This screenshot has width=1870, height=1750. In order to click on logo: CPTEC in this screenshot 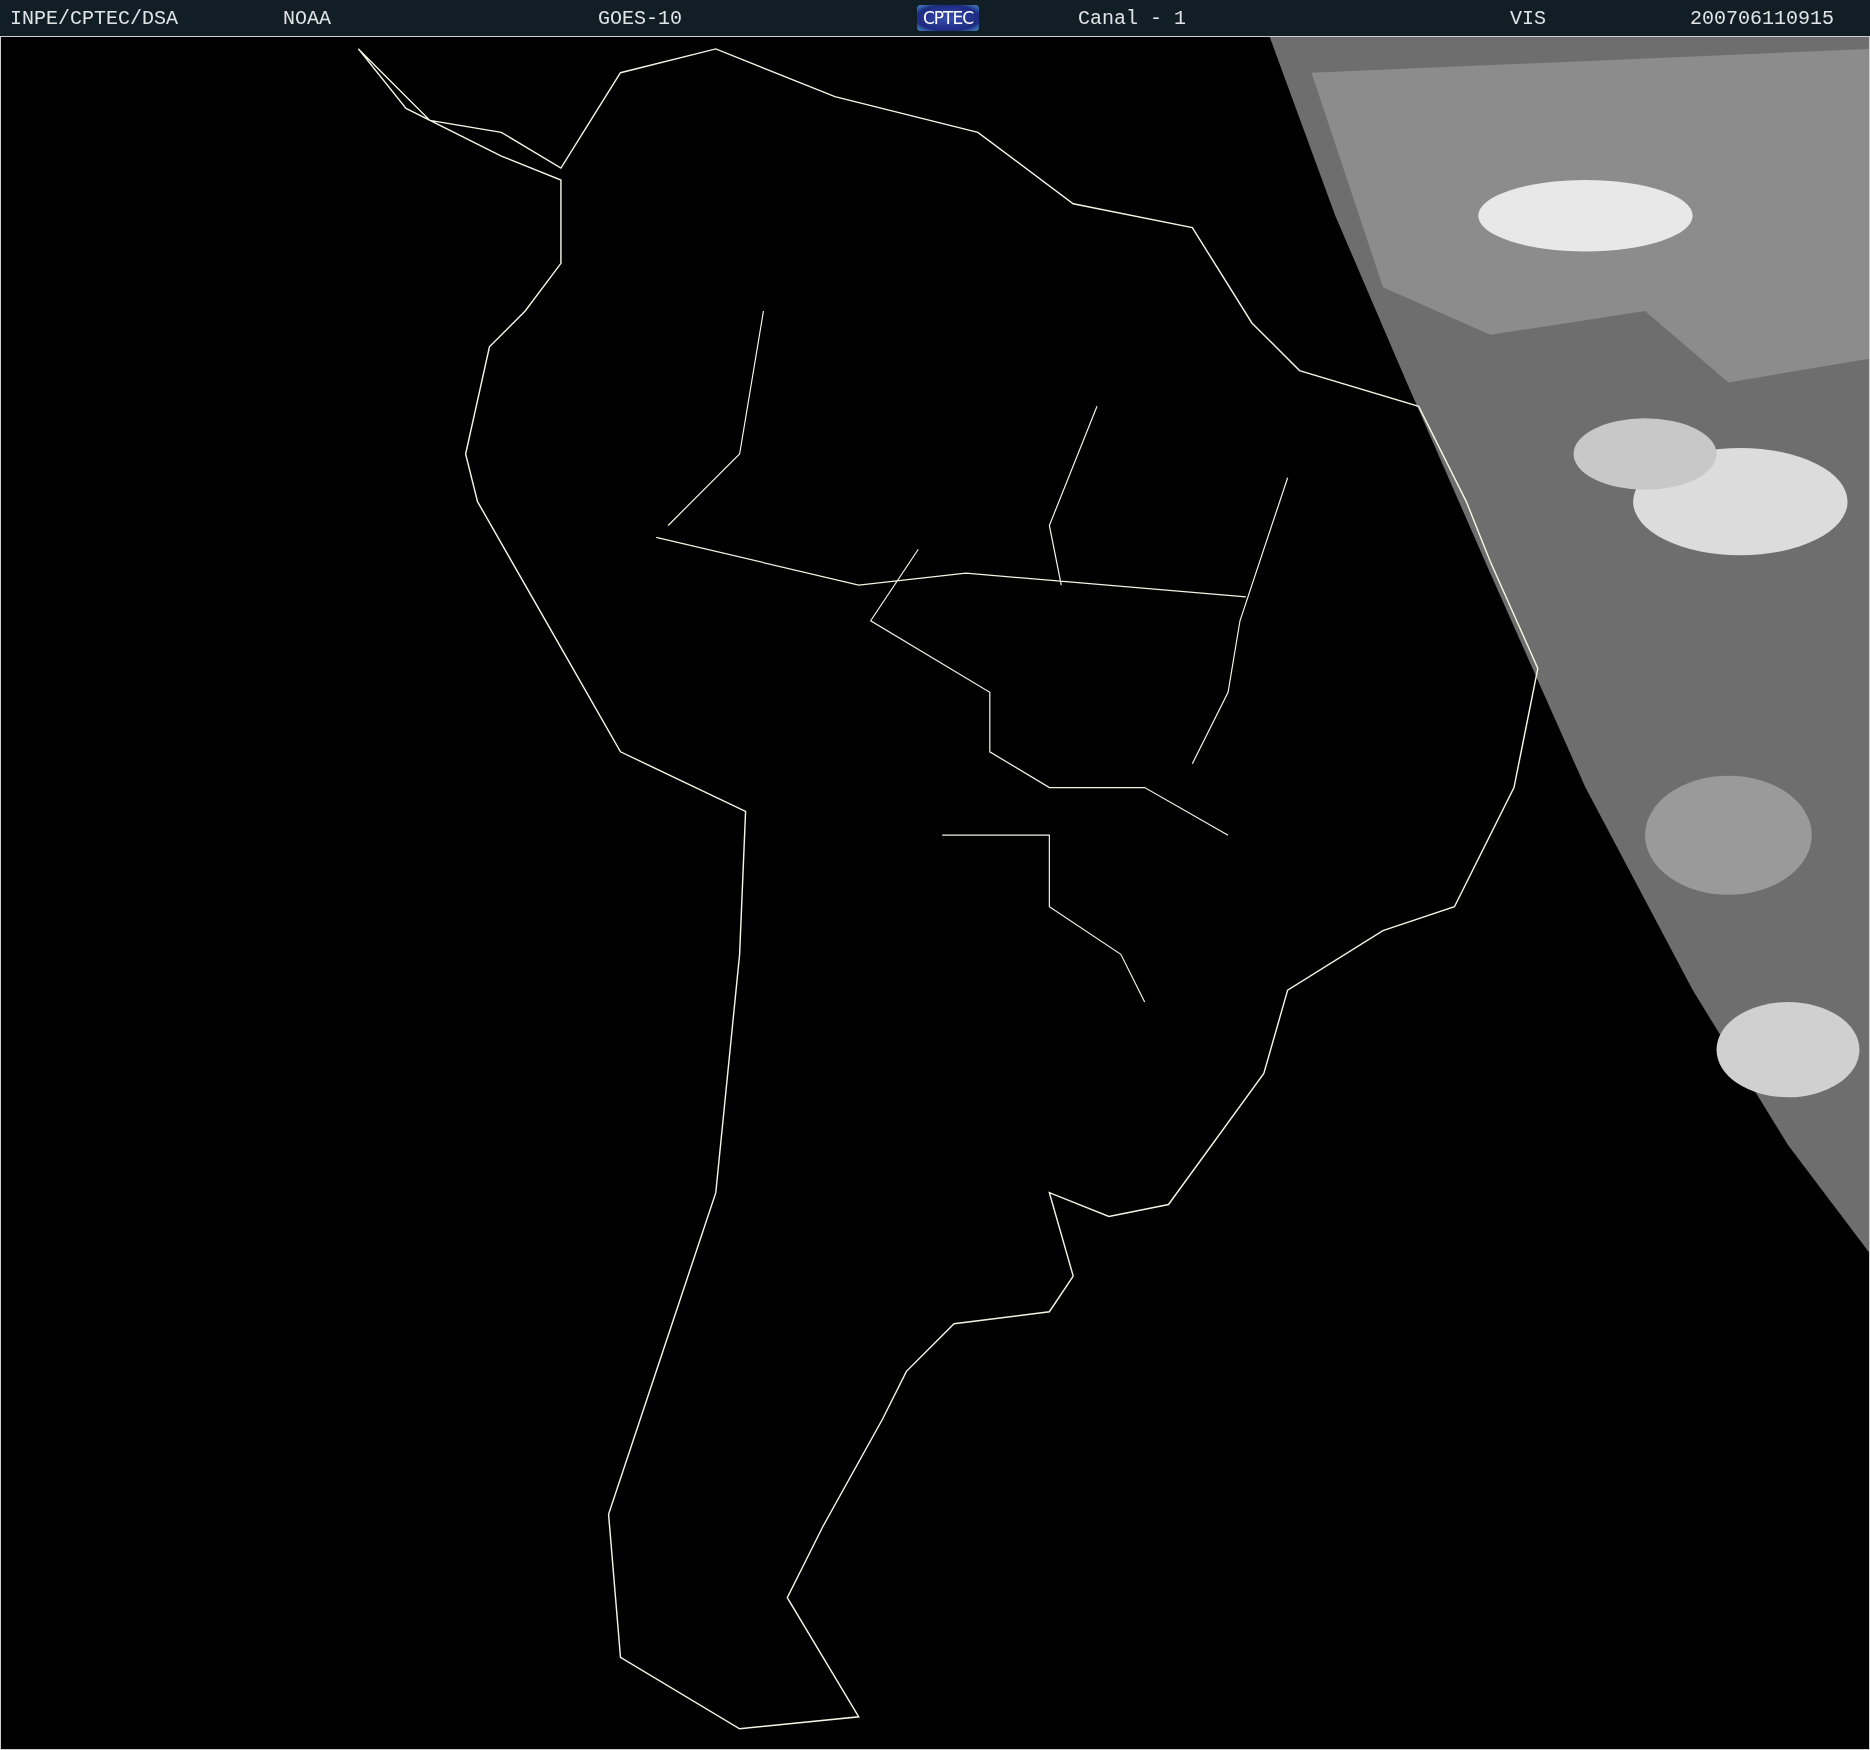, I will do `click(948, 18)`.